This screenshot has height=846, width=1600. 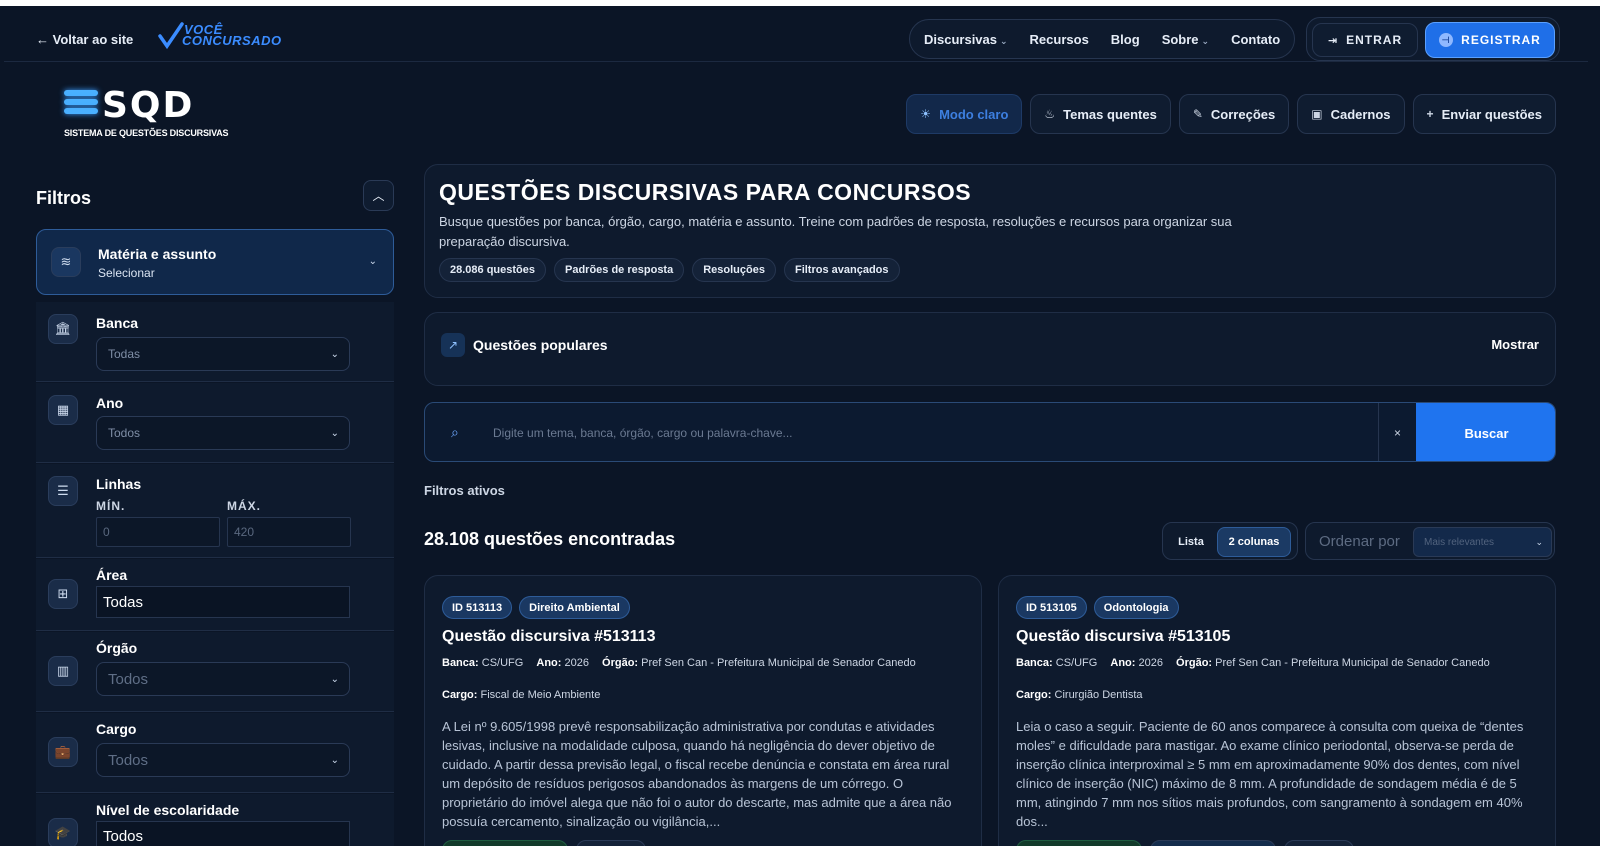 I want to click on briefcase-icon: 💼, so click(x=63, y=752).